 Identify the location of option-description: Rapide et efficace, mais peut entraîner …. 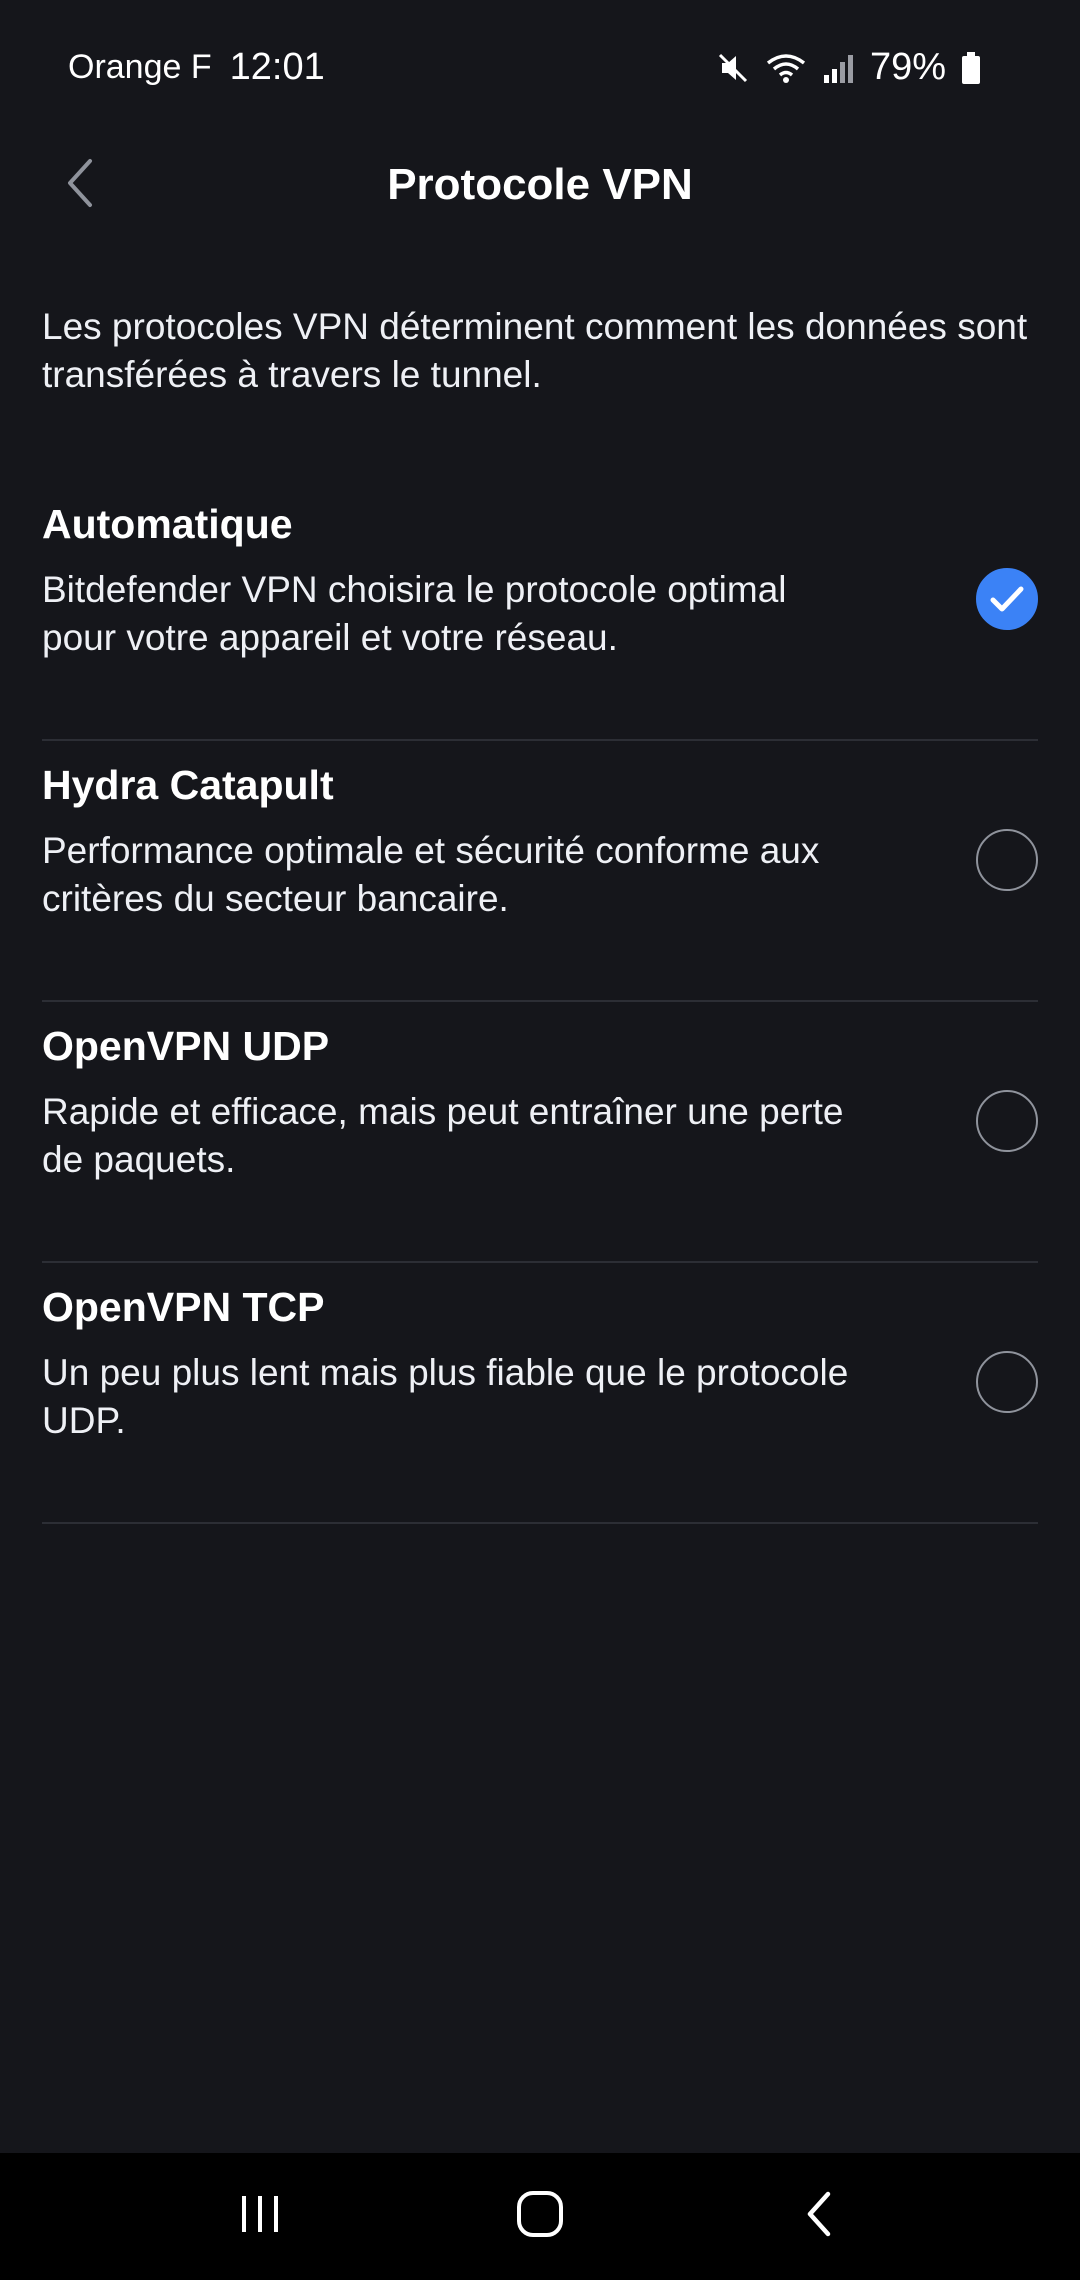
(443, 1135).